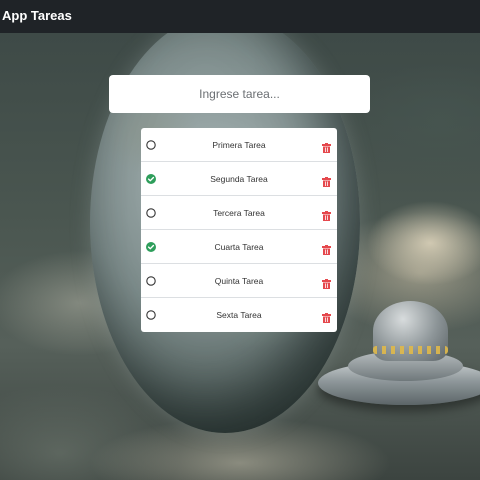 This screenshot has height=480, width=480. I want to click on task-item: Sexta Tarea, so click(239, 315).